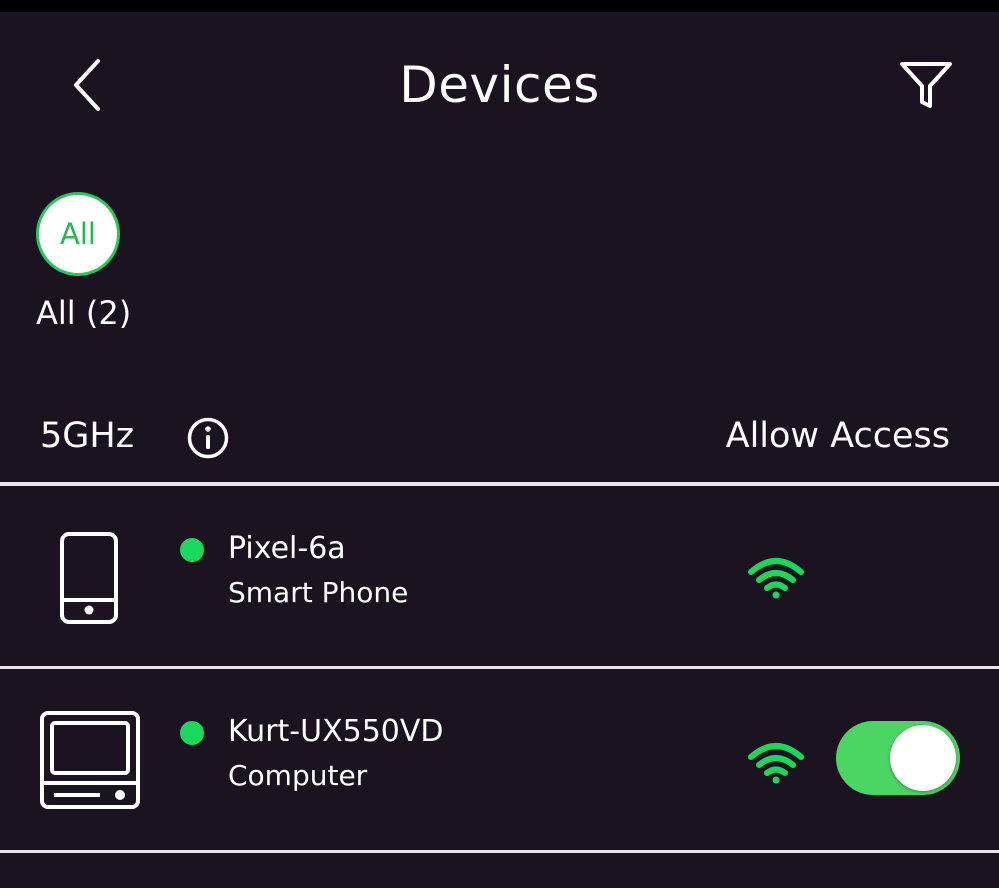  Describe the element at coordinates (84, 313) in the screenshot. I see `category-count-label: All (2)` at that location.